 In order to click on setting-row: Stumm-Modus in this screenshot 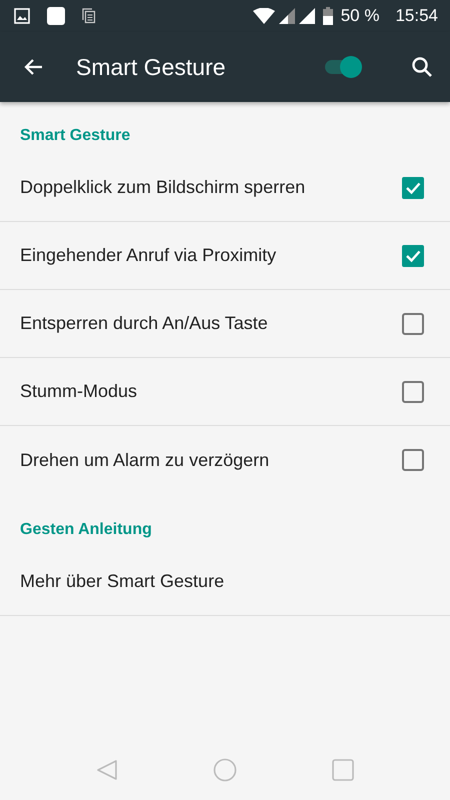, I will do `click(225, 392)`.